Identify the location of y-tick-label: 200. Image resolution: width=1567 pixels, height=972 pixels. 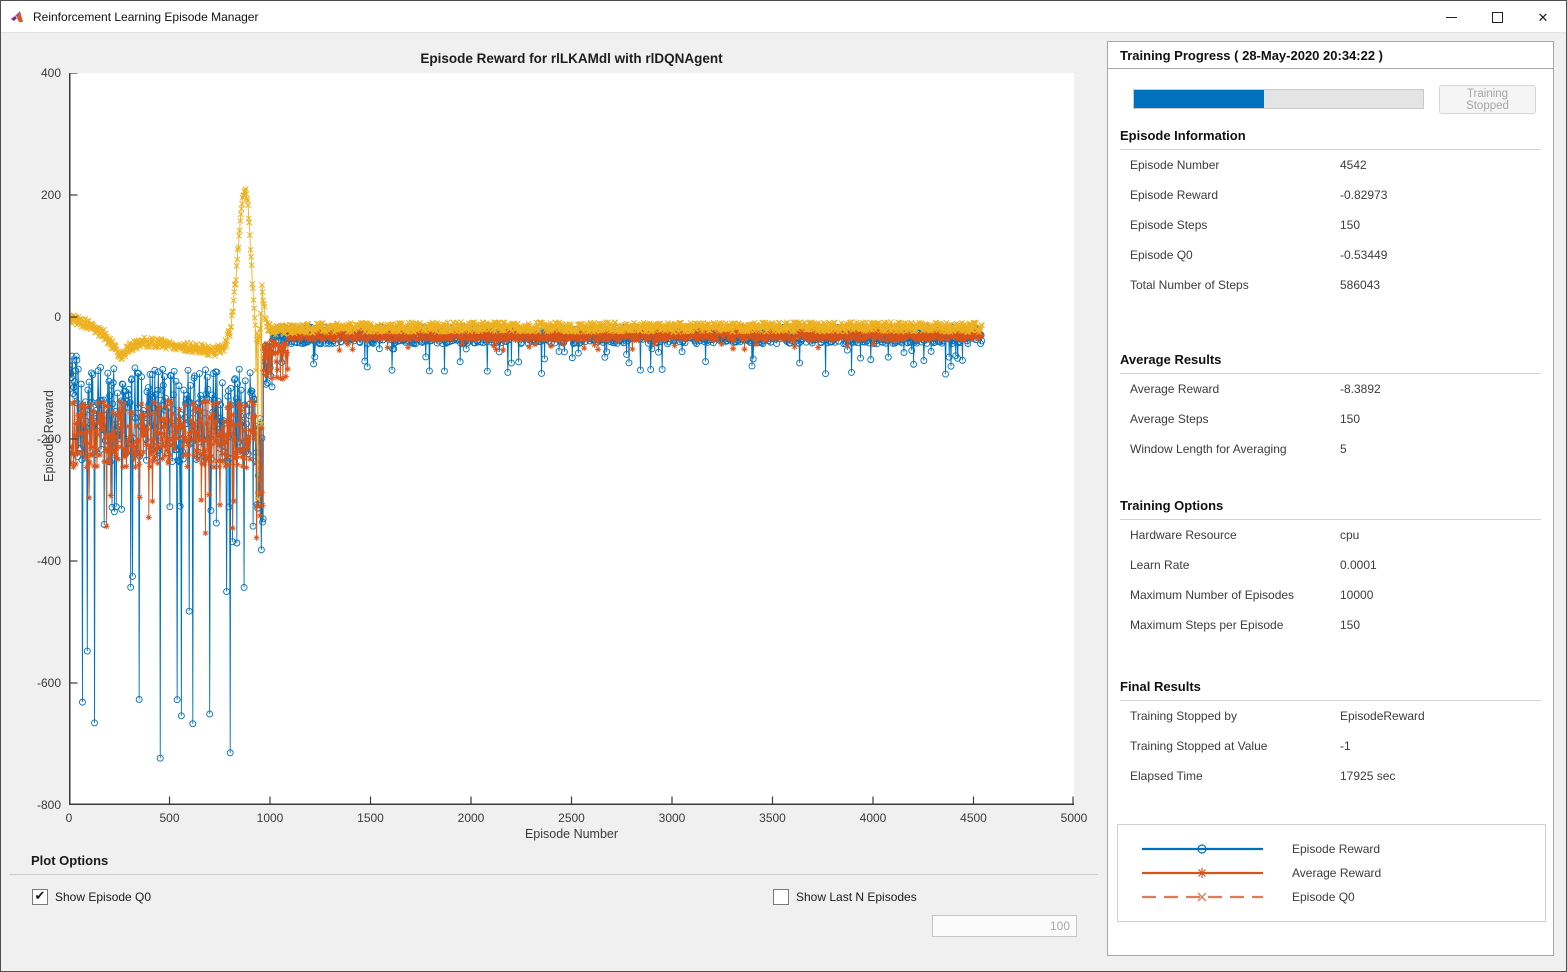
(50, 195).